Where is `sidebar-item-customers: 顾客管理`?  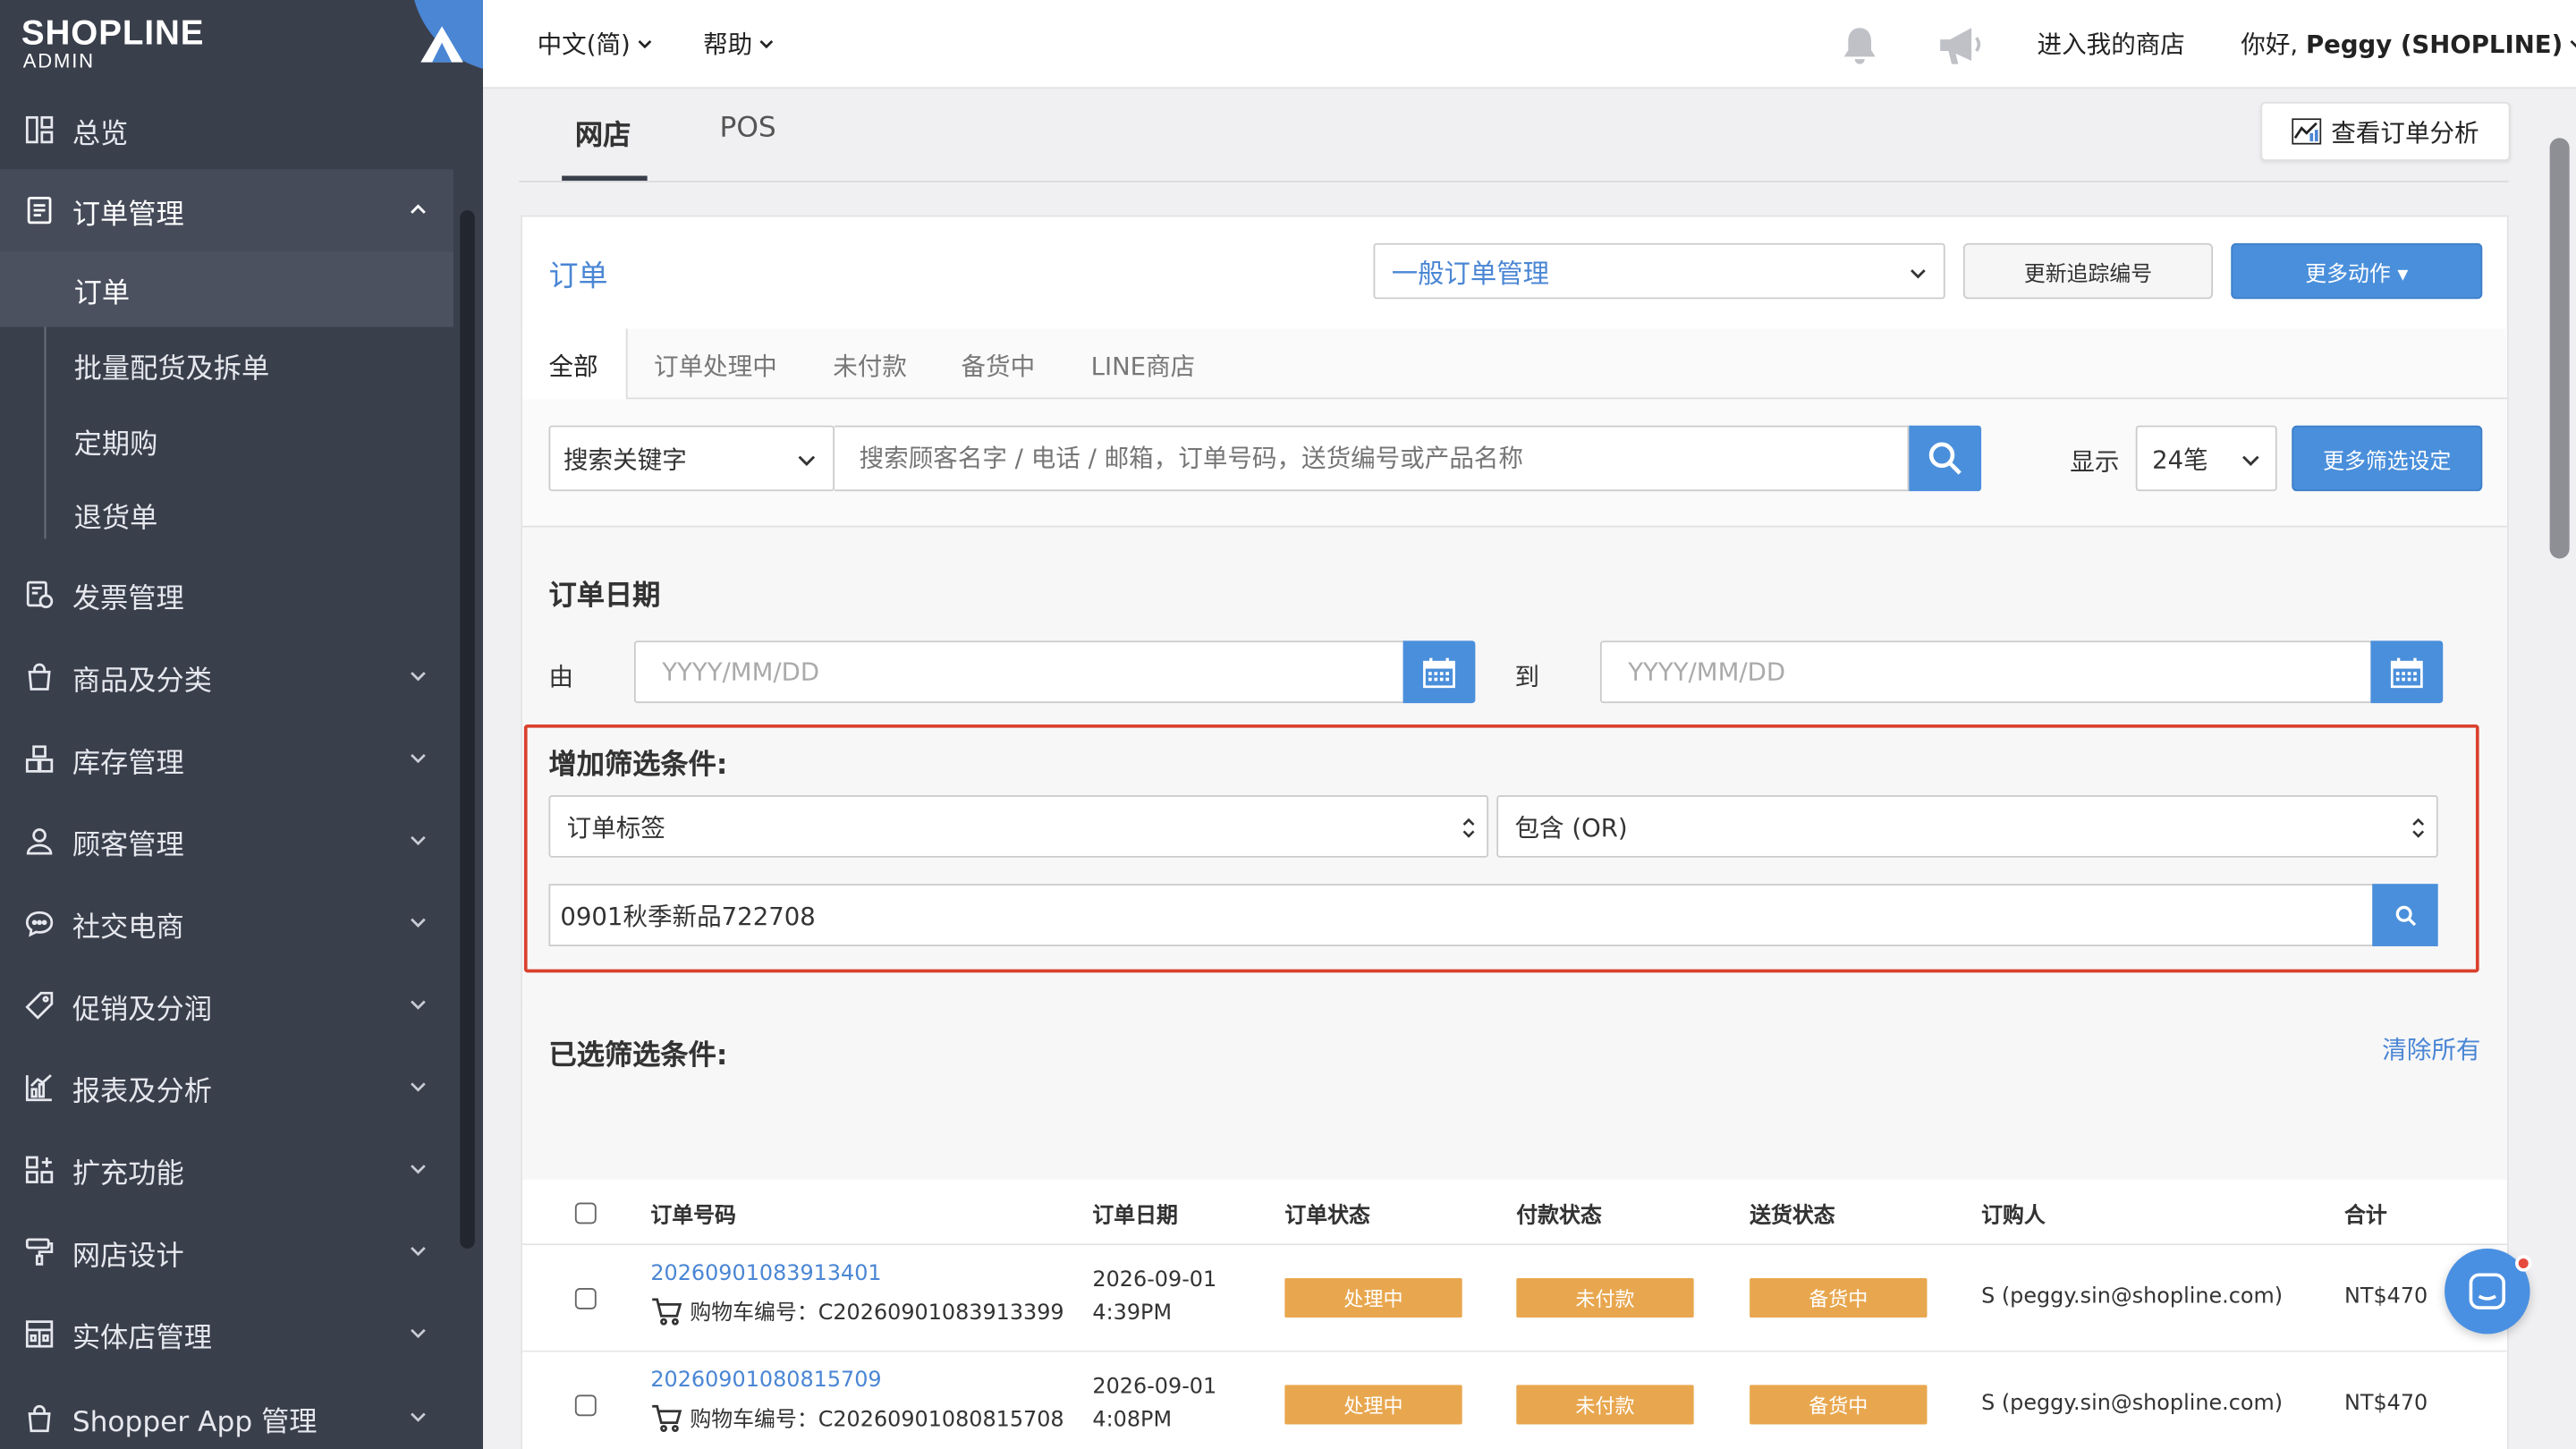 sidebar-item-customers: 顾客管理 is located at coordinates (226, 841).